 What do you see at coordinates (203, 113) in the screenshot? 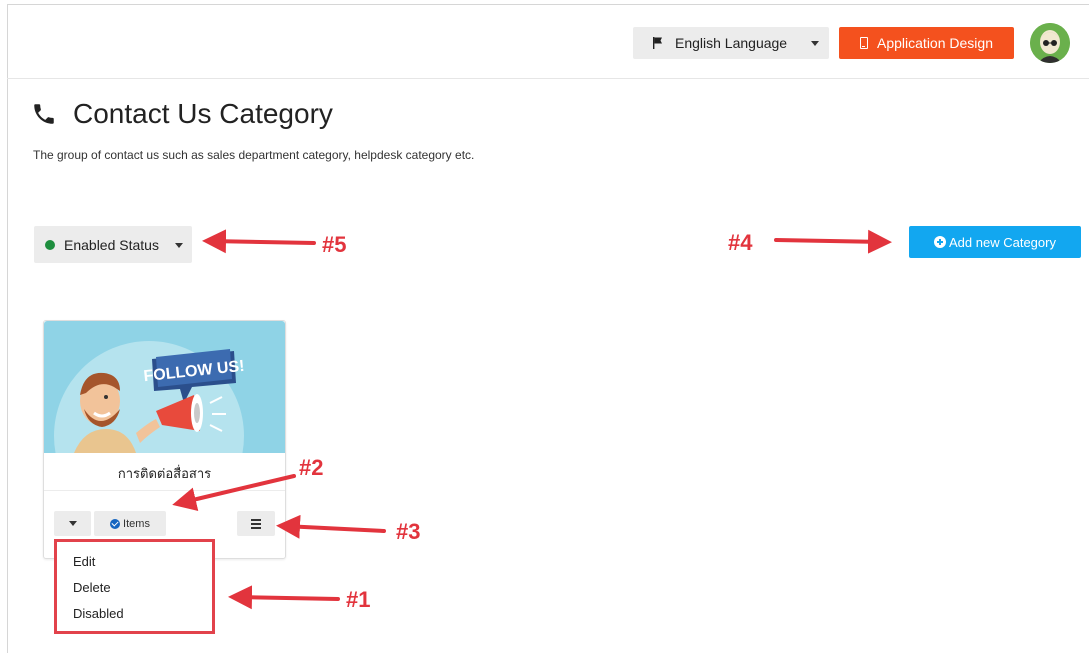
I see `page-title-text: Contact Us Category` at bounding box center [203, 113].